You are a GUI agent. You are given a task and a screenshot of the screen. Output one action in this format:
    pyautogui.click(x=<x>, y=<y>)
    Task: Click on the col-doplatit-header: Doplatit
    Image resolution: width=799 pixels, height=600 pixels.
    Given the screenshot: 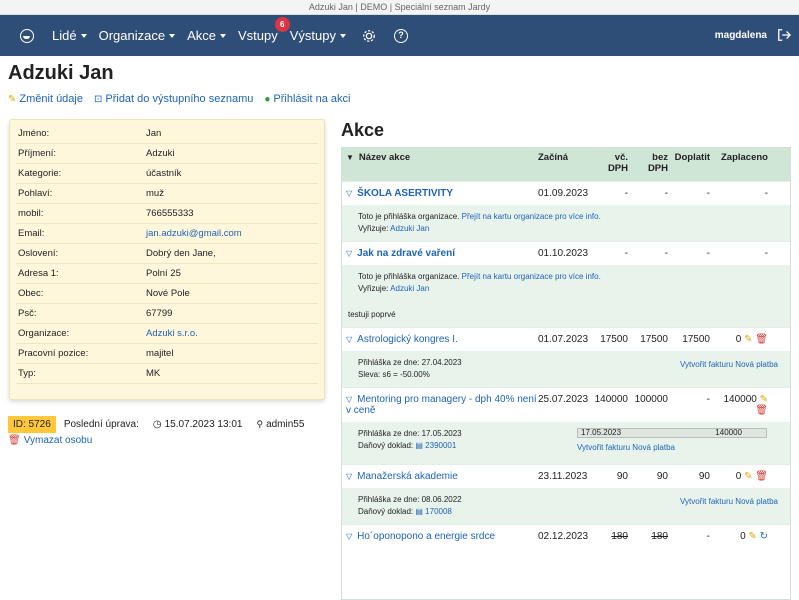 What is the action you would take?
    pyautogui.click(x=689, y=166)
    